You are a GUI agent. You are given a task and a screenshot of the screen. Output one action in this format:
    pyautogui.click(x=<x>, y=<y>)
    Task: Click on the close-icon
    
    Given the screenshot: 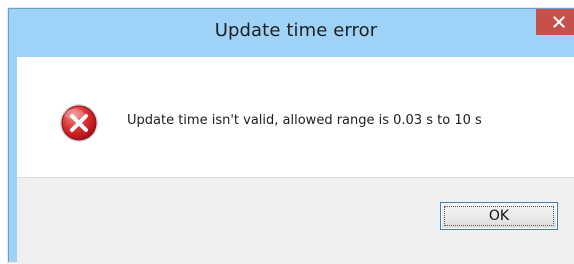 What is the action you would take?
    pyautogui.click(x=559, y=22)
    